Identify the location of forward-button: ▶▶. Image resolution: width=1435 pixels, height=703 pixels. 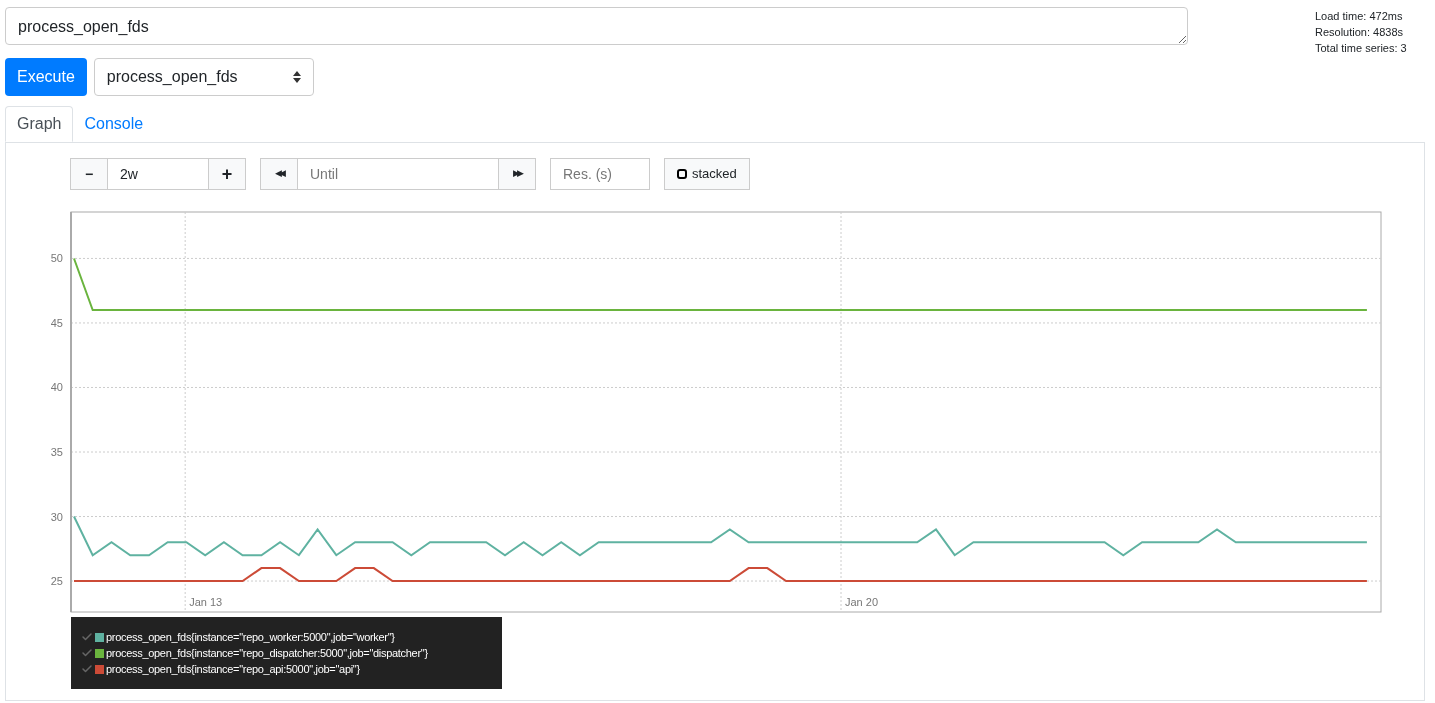
(517, 174).